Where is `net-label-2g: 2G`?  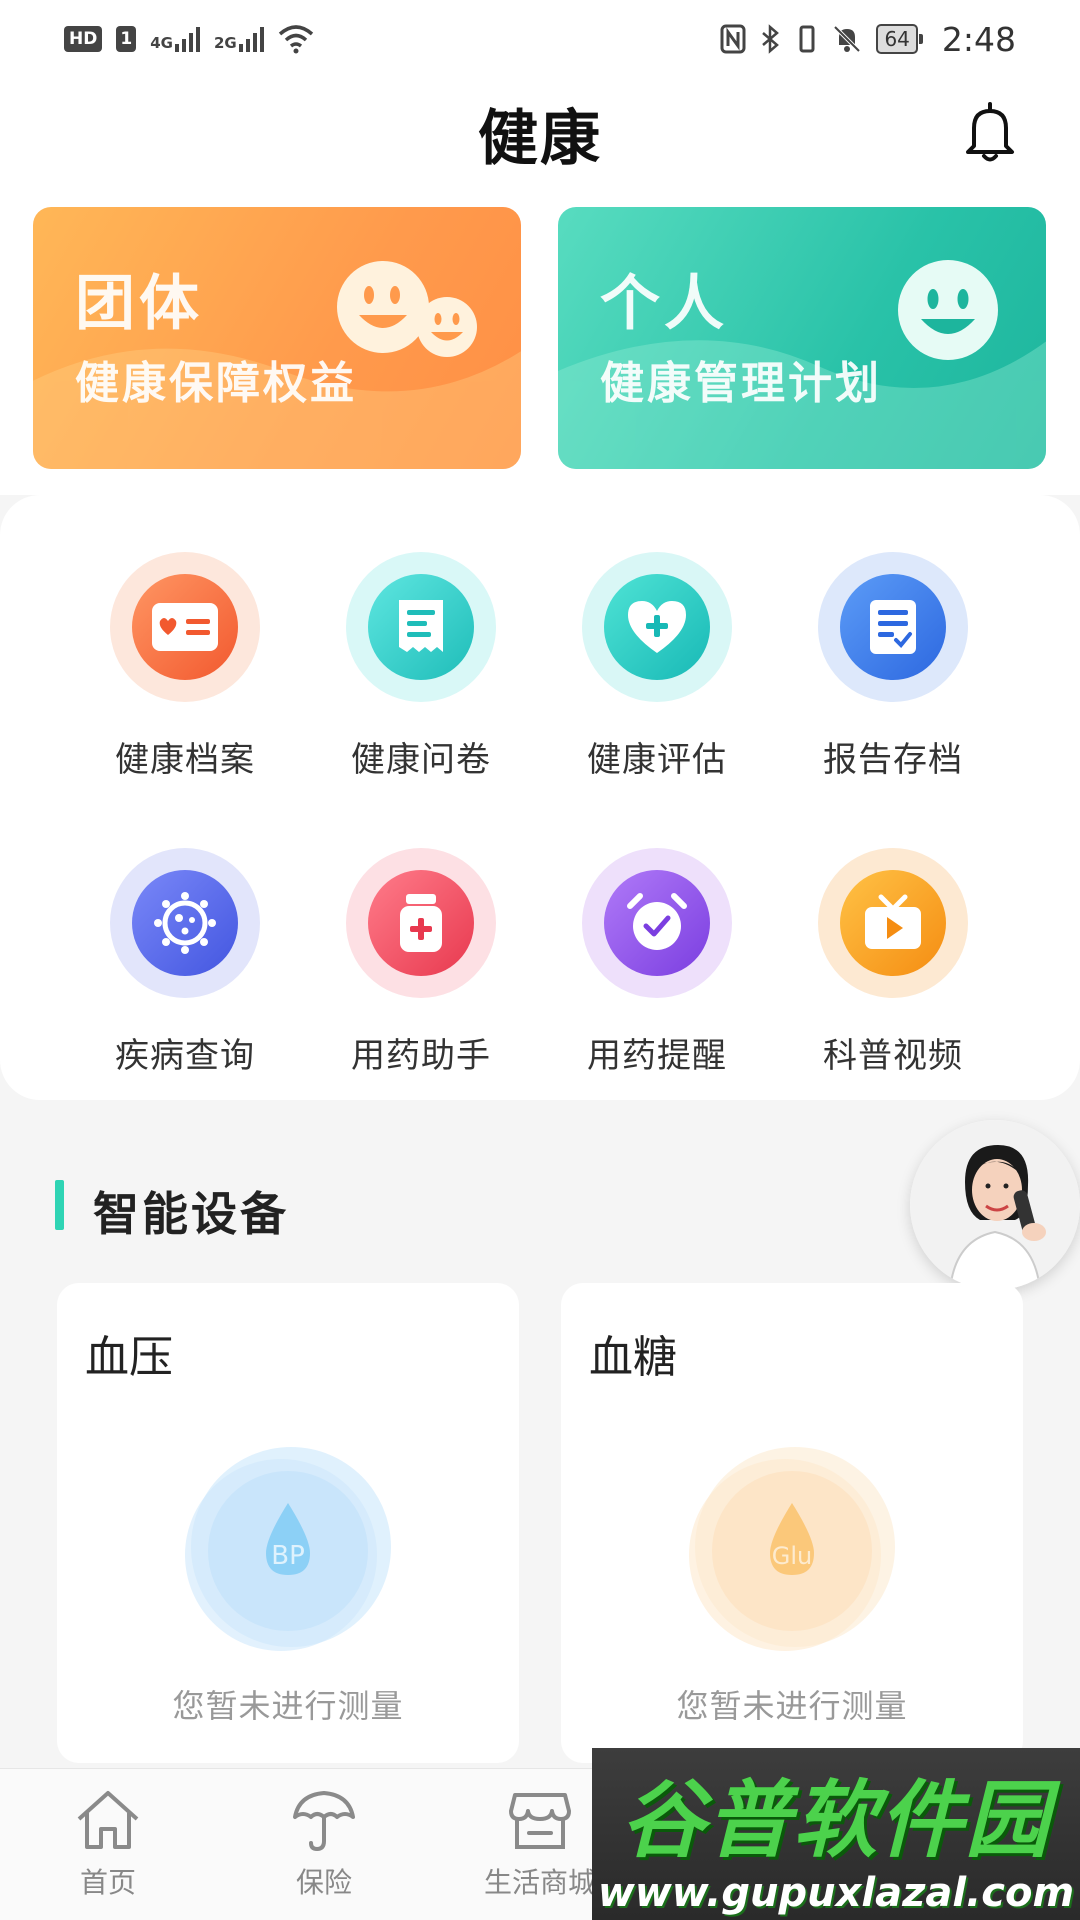 net-label-2g: 2G is located at coordinates (225, 43).